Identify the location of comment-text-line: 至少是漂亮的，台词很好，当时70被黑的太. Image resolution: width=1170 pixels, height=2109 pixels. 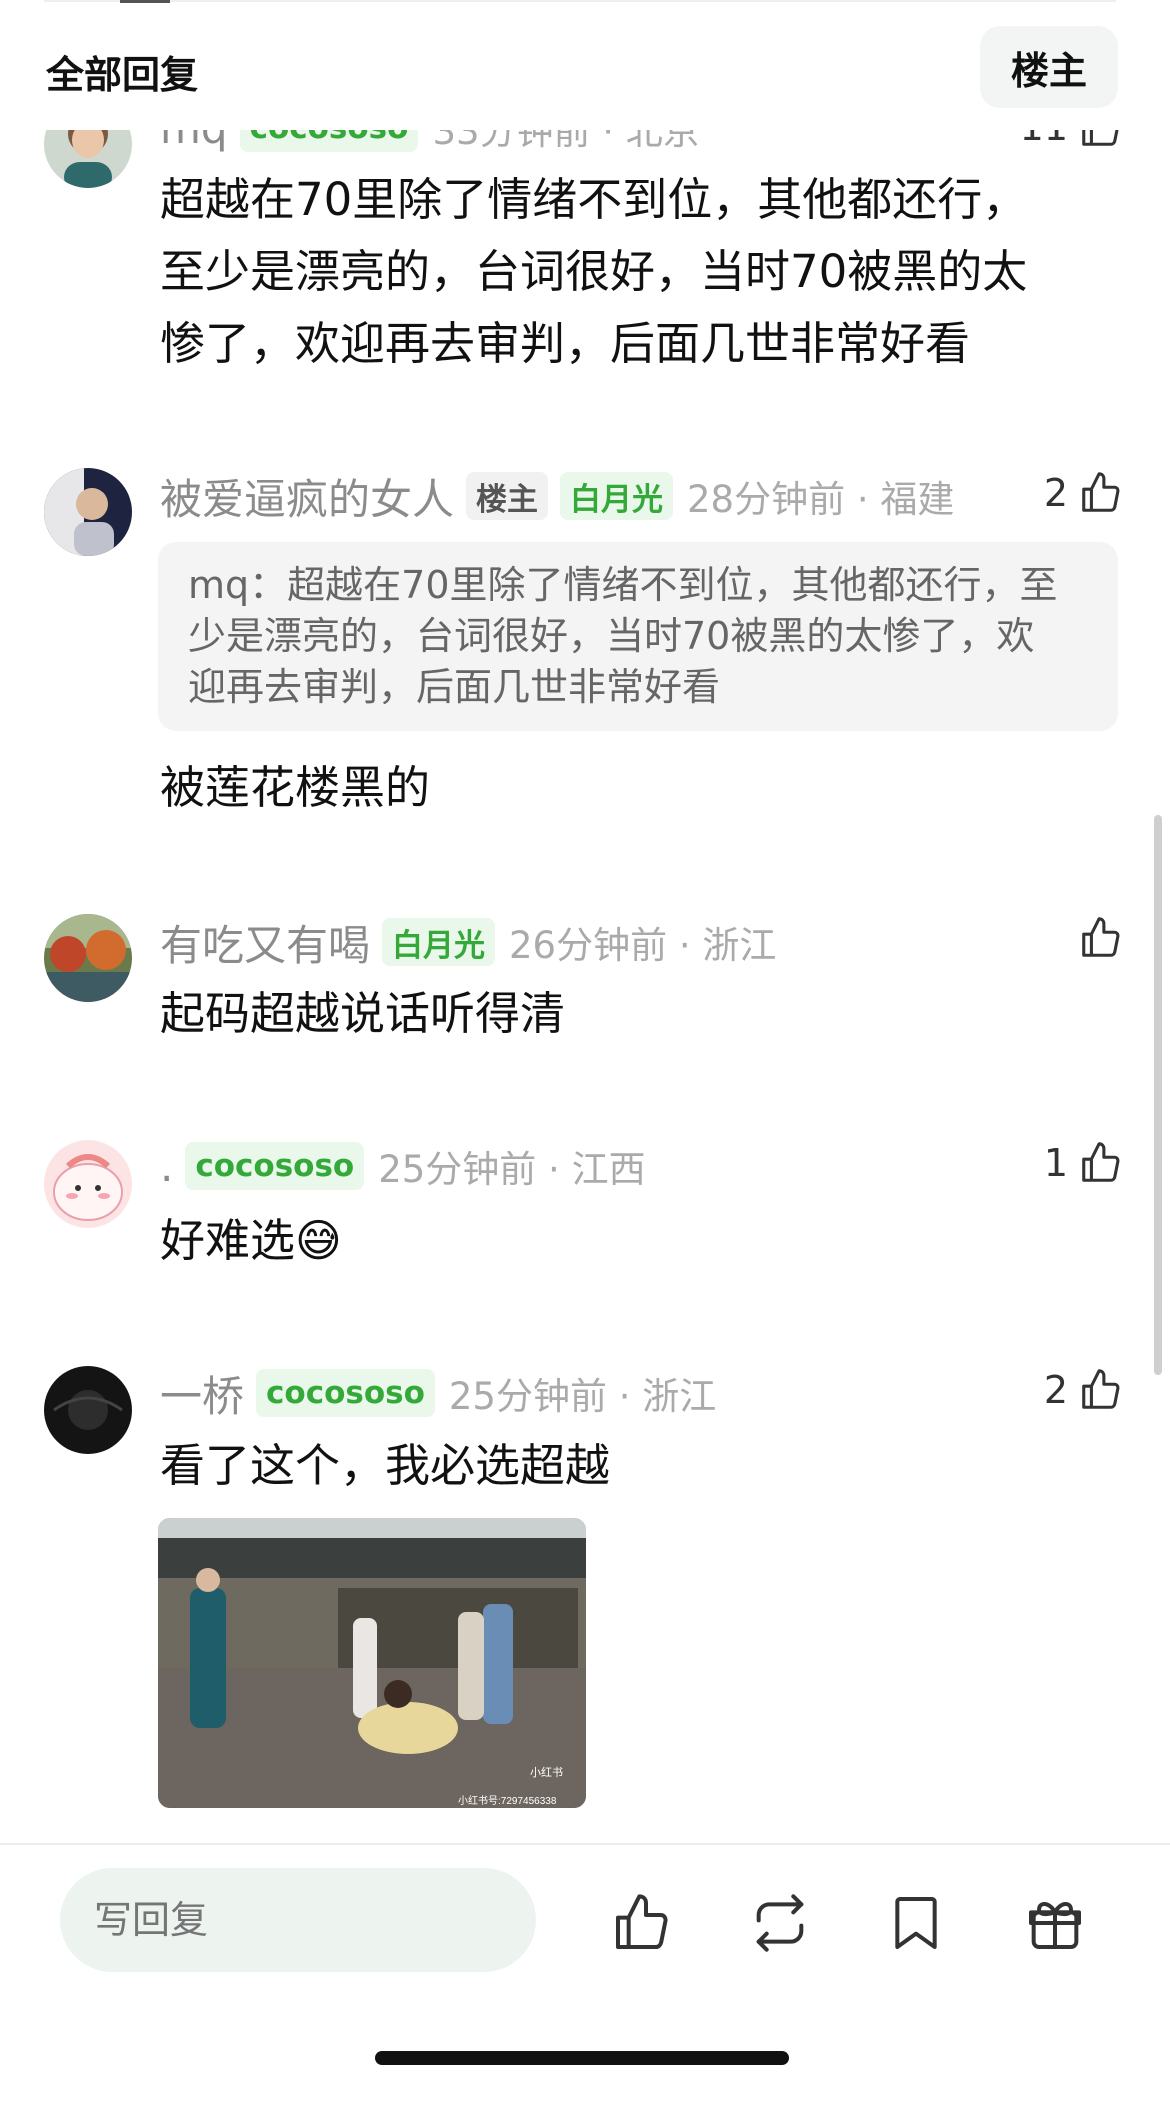
(594, 271).